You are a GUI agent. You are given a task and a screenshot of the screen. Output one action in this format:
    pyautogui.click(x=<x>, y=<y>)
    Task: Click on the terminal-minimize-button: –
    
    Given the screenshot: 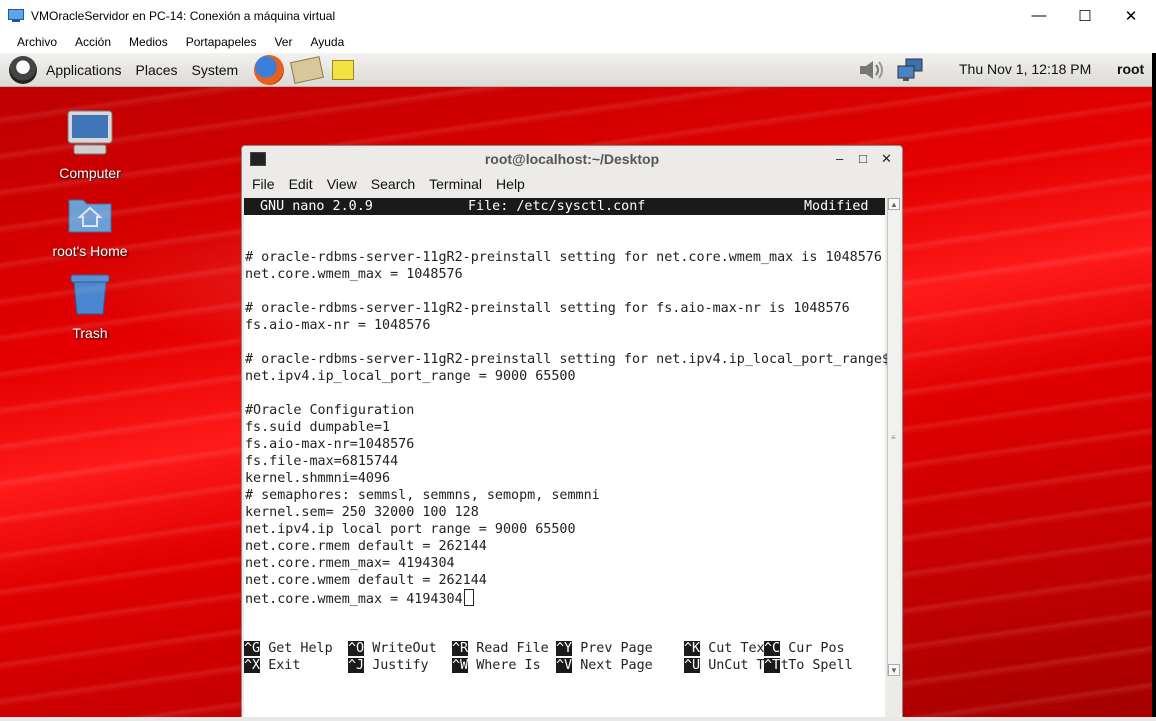 What is the action you would take?
    pyautogui.click(x=839, y=158)
    